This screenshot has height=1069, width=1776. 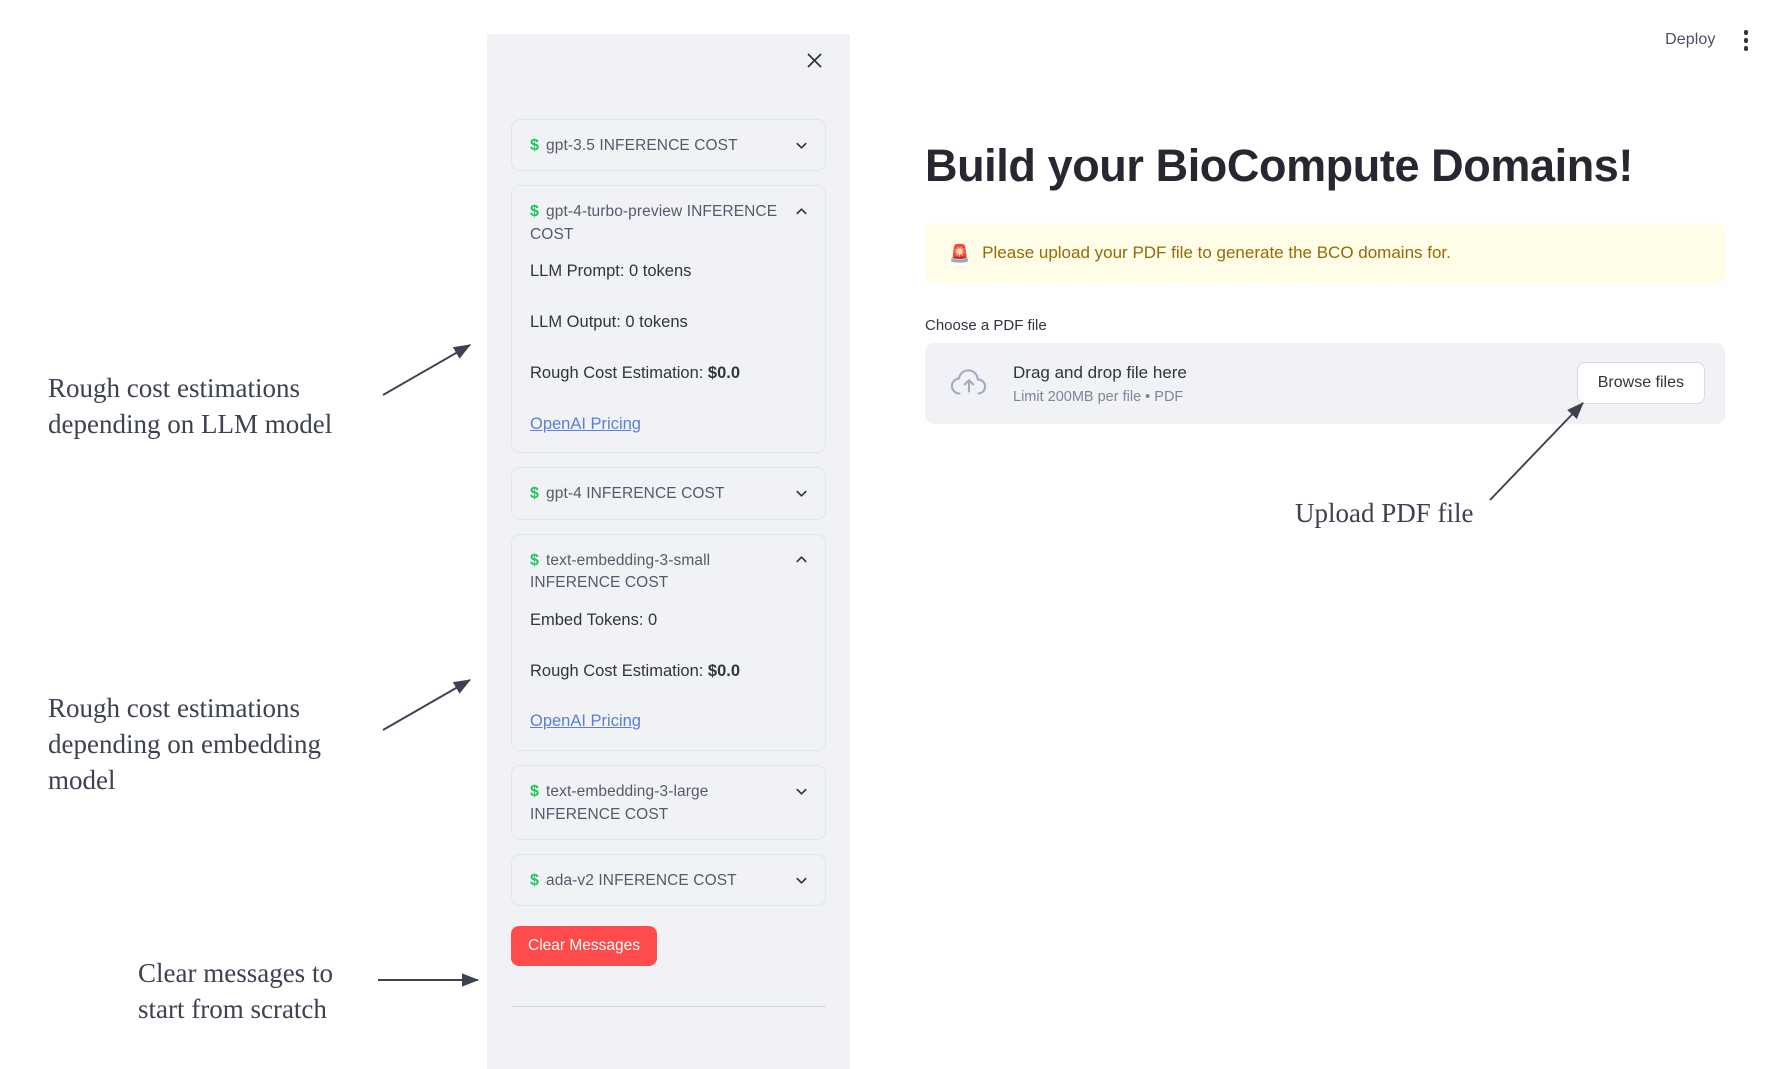 What do you see at coordinates (619, 803) in the screenshot?
I see `expander-title: $ text-embedding-3-large INFERENCE COST` at bounding box center [619, 803].